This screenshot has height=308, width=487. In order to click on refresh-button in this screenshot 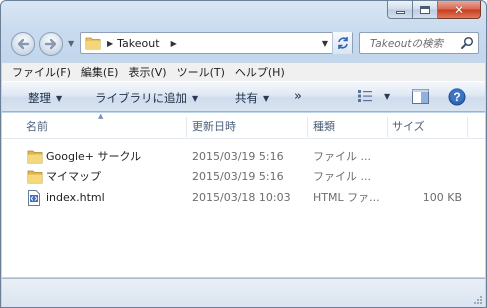, I will do `click(342, 43)`.